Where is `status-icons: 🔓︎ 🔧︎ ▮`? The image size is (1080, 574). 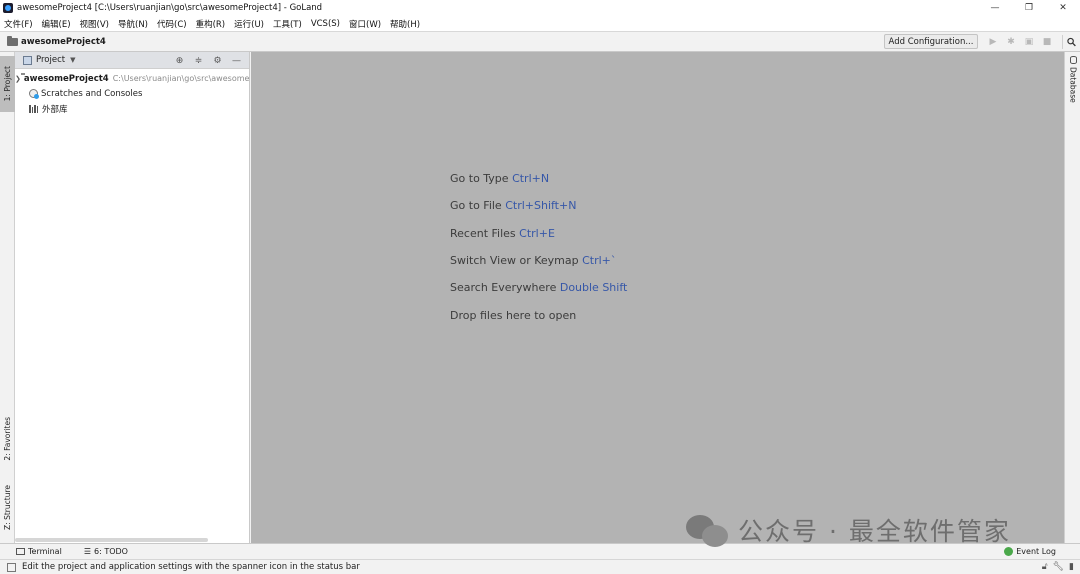
status-icons: 🔓︎ 🔧︎ ▮ is located at coordinates (1058, 567).